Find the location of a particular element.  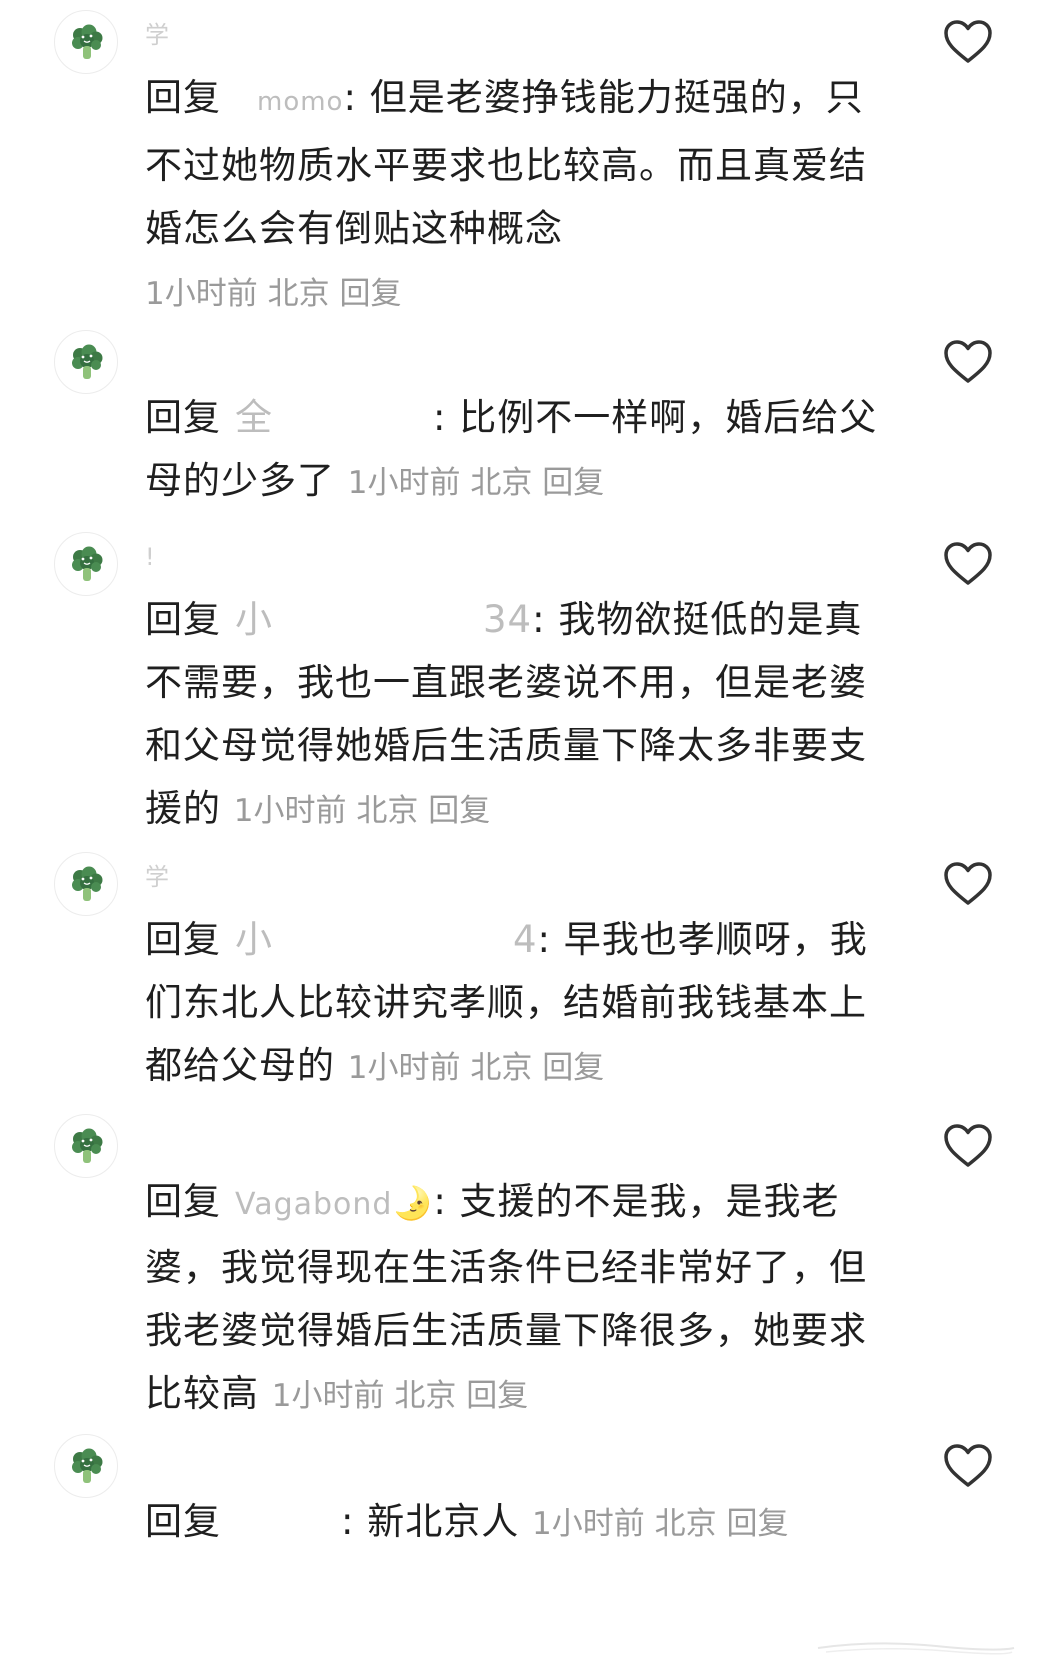

reply-target-name: momo is located at coordinates (300, 102).